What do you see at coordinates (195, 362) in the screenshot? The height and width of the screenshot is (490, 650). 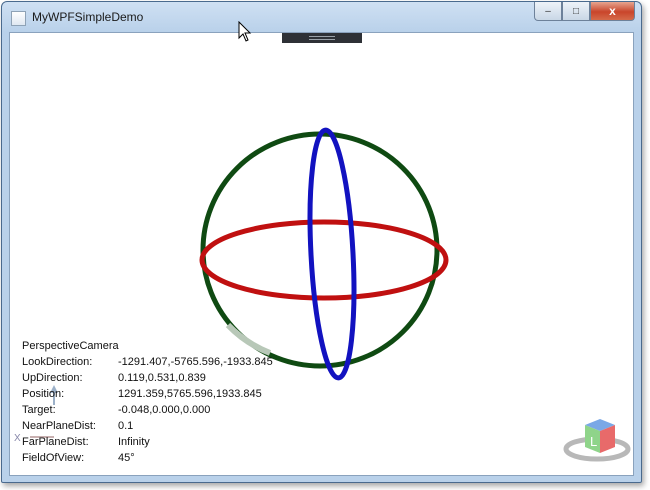 I see `row-value: -1291.407,-5765.596,-1933.845` at bounding box center [195, 362].